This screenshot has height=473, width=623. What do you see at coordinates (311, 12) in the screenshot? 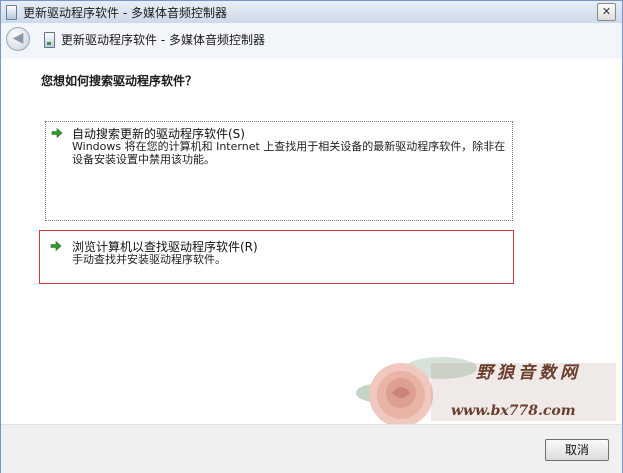
I see `title-bar: 更新驱动程序软件 - 多媒体音频控制器 ✕` at bounding box center [311, 12].